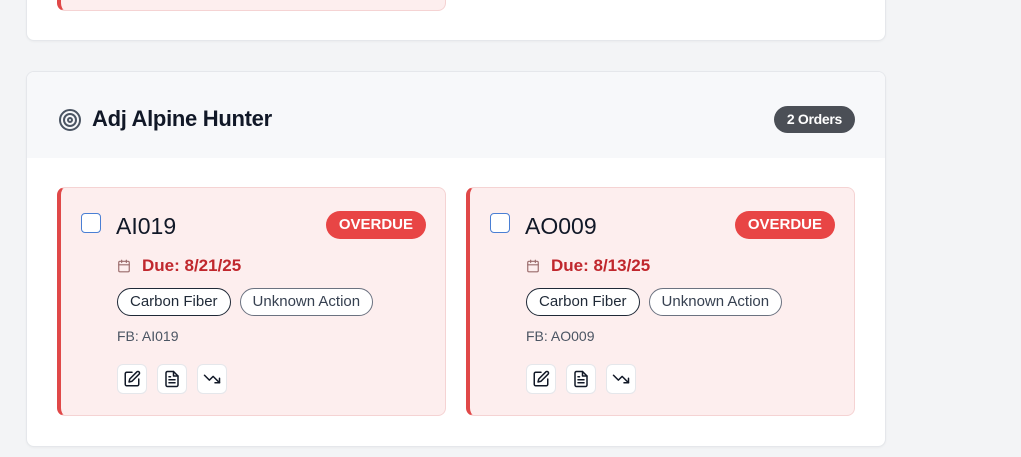 The width and height of the screenshot is (1021, 457). I want to click on due-date-row: Due: 8/13/25, so click(588, 266).